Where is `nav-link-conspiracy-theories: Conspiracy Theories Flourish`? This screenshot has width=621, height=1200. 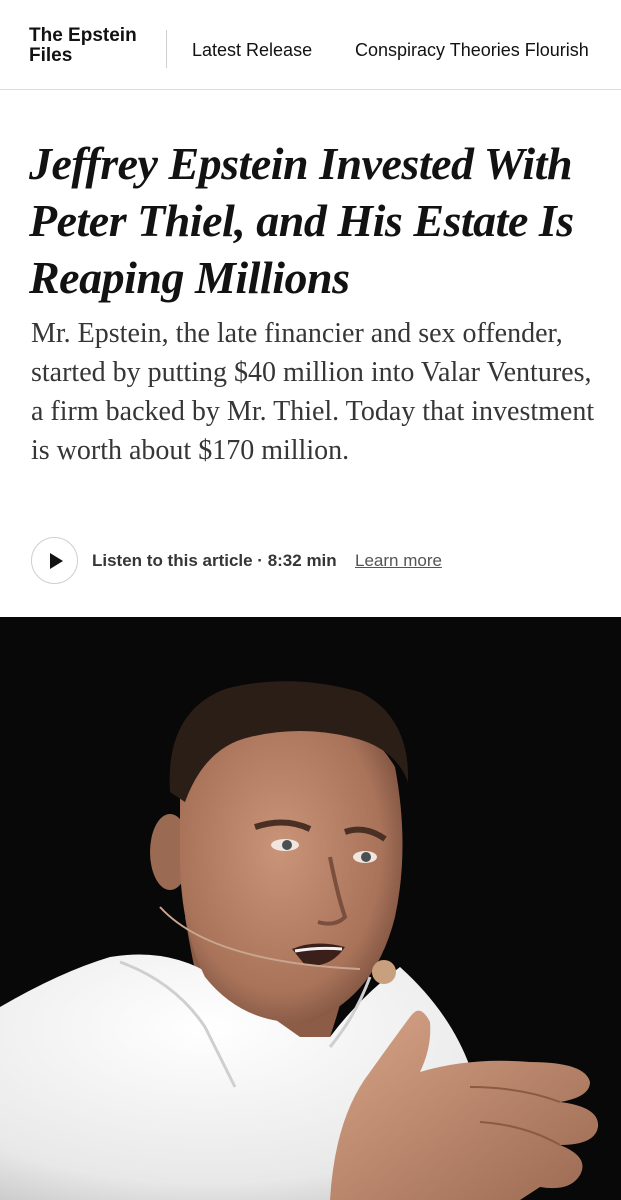
nav-link-conspiracy-theories: Conspiracy Theories Flourish is located at coordinates (472, 50).